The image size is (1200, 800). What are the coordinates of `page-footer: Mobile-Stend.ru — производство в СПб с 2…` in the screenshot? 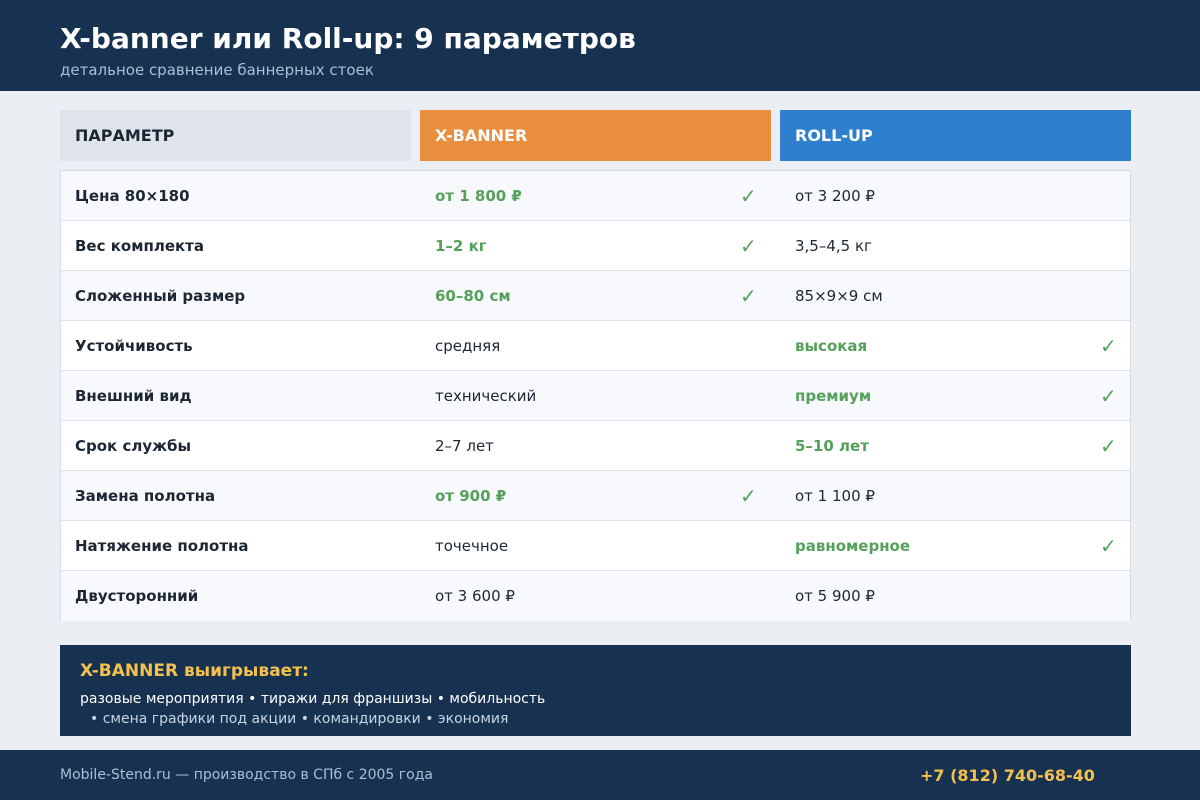 It's located at (600, 775).